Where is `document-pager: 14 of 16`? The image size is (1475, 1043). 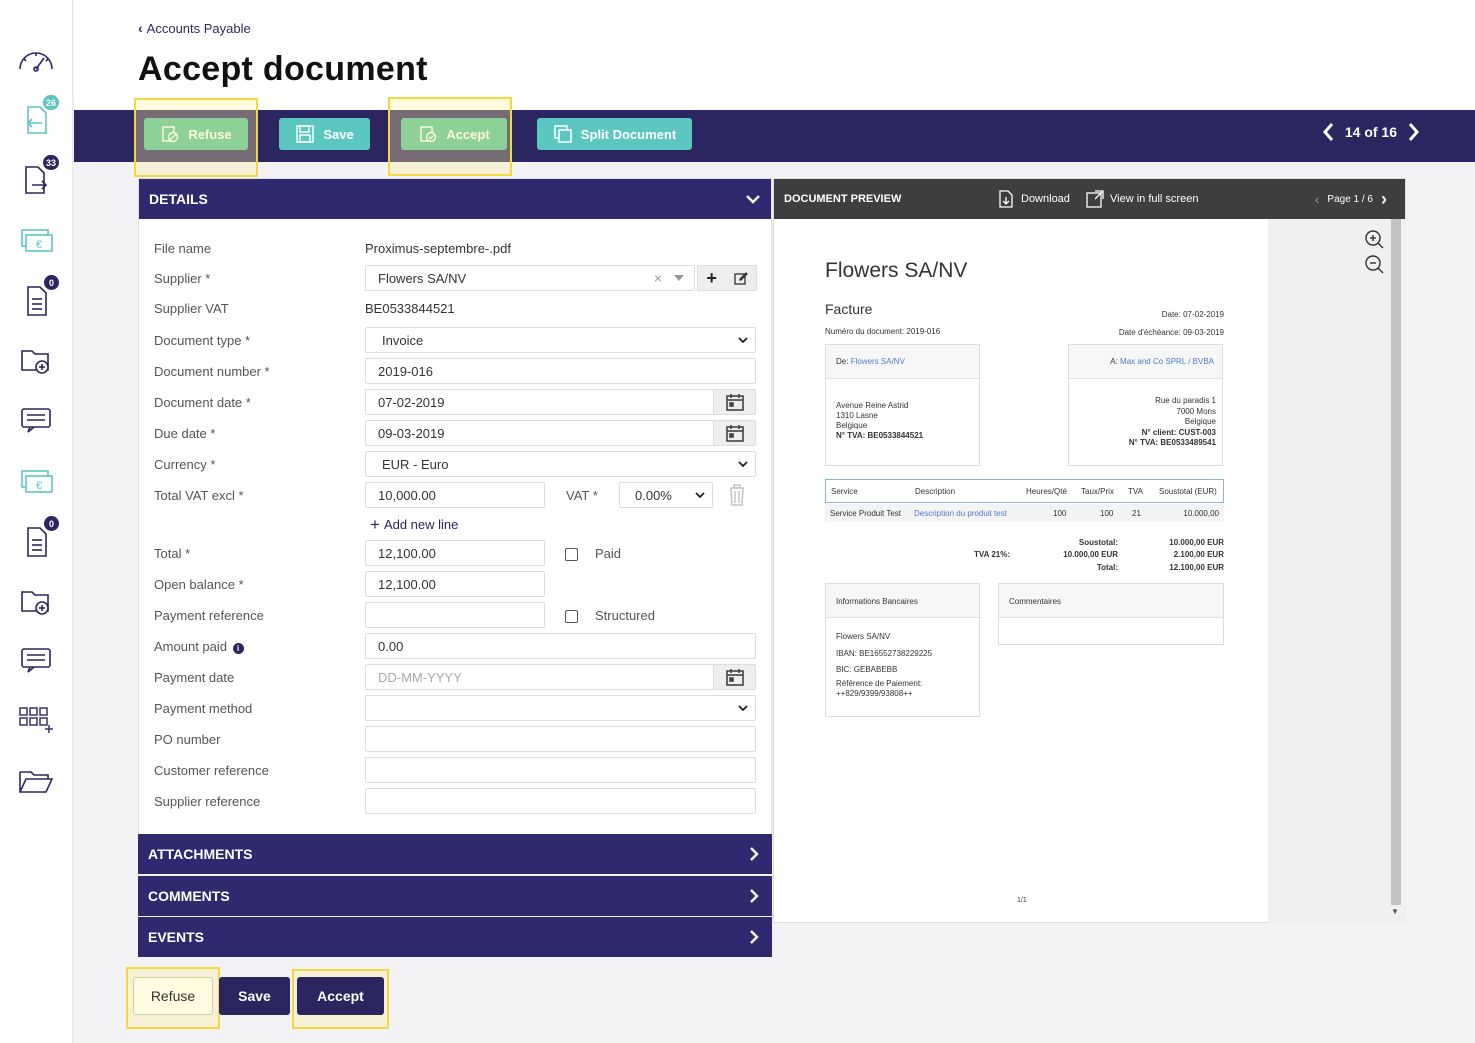
document-pager: 14 of 16 is located at coordinates (1371, 132).